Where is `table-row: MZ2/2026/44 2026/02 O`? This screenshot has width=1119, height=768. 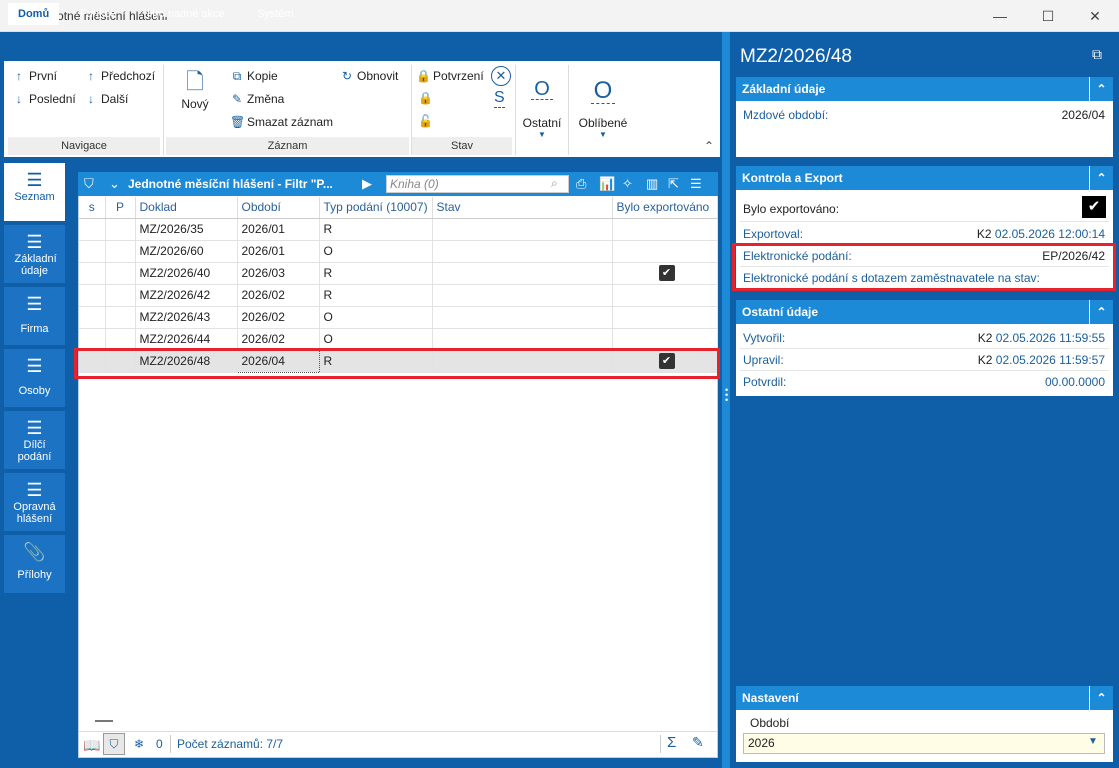
table-row: MZ2/2026/44 2026/02 O is located at coordinates (398, 339).